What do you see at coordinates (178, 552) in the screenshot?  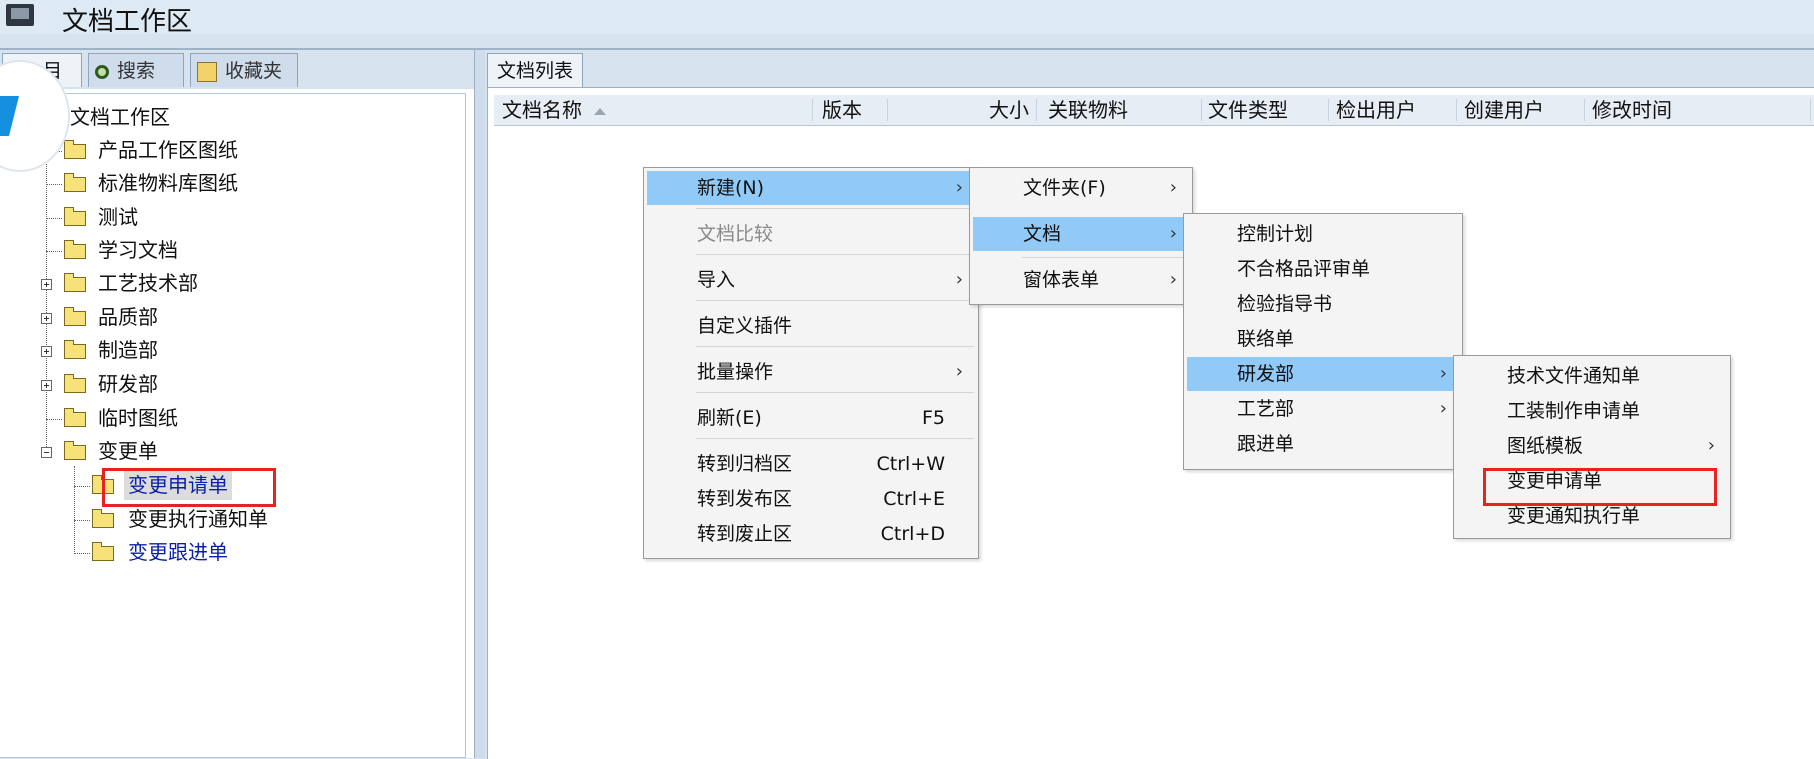 I see `tree-item-label: 变更跟进单` at bounding box center [178, 552].